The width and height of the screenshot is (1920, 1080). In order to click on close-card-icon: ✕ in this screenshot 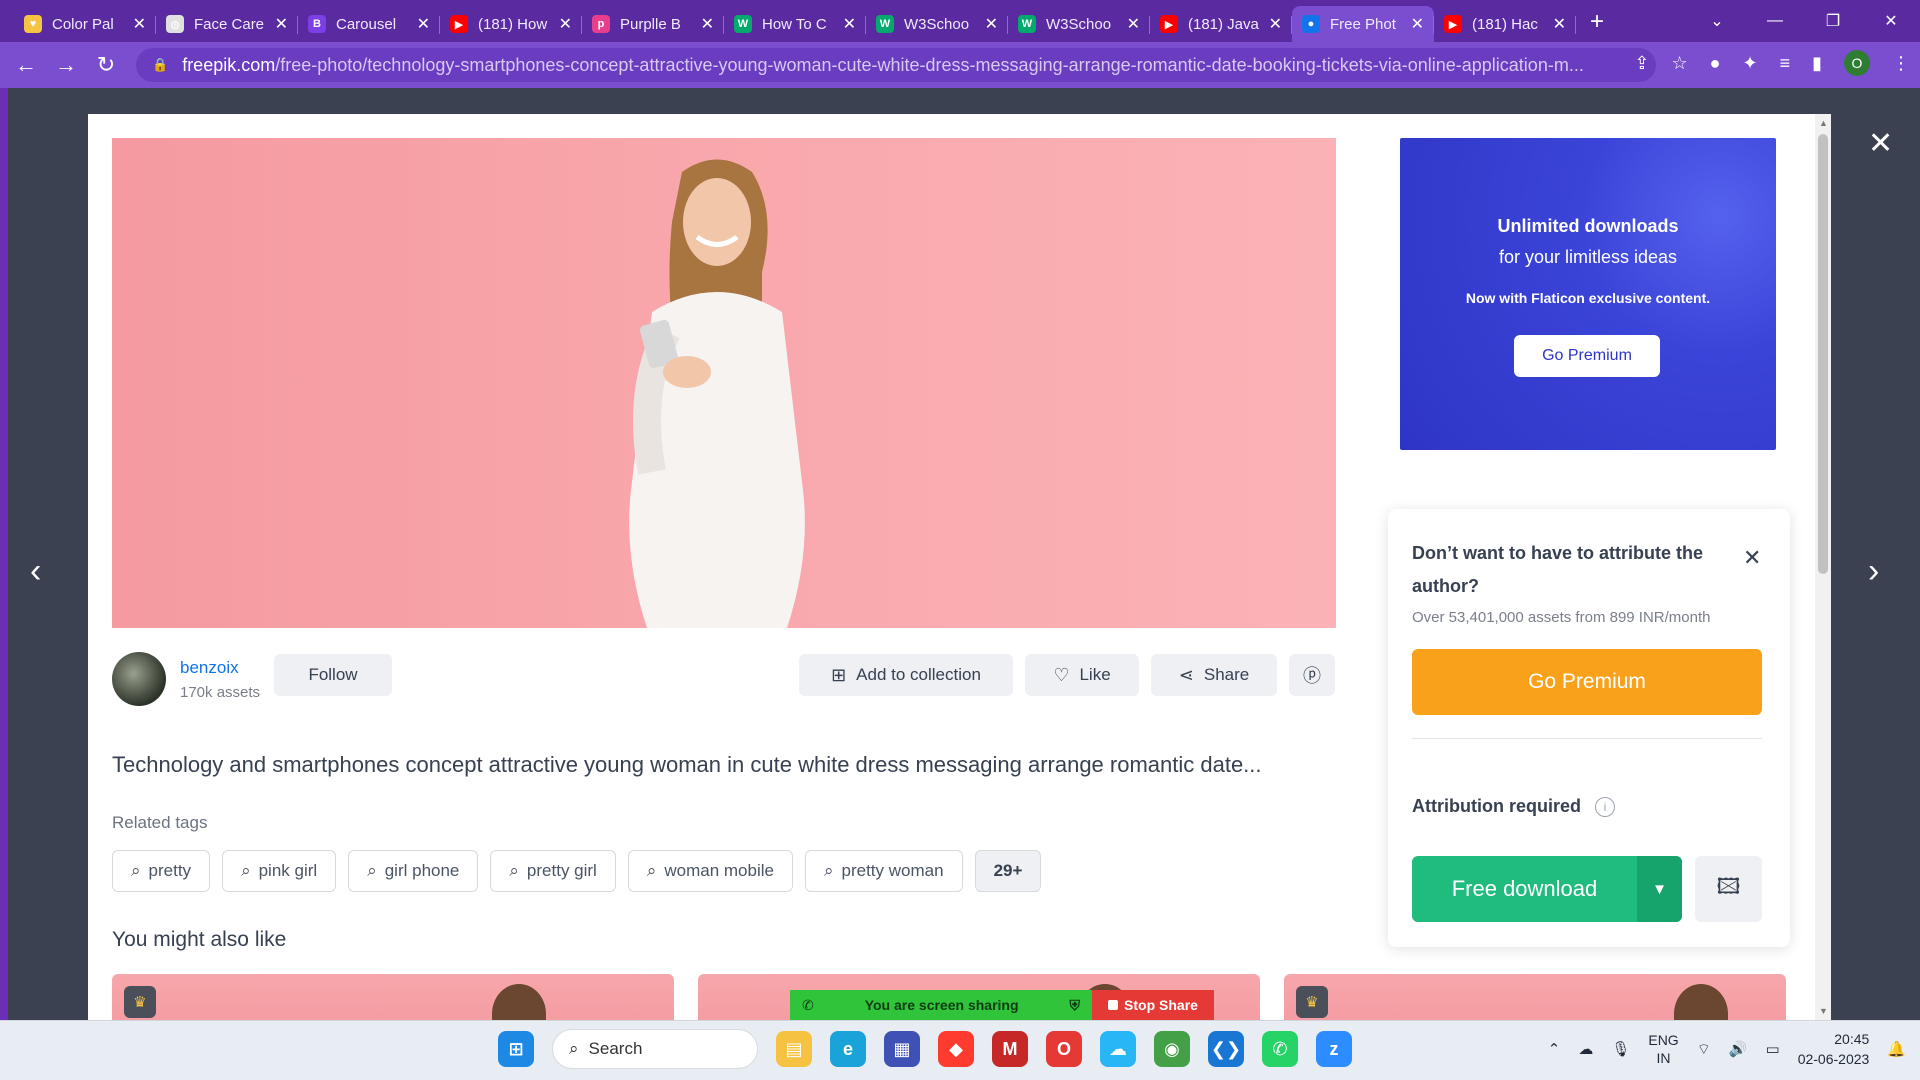, I will do `click(1752, 558)`.